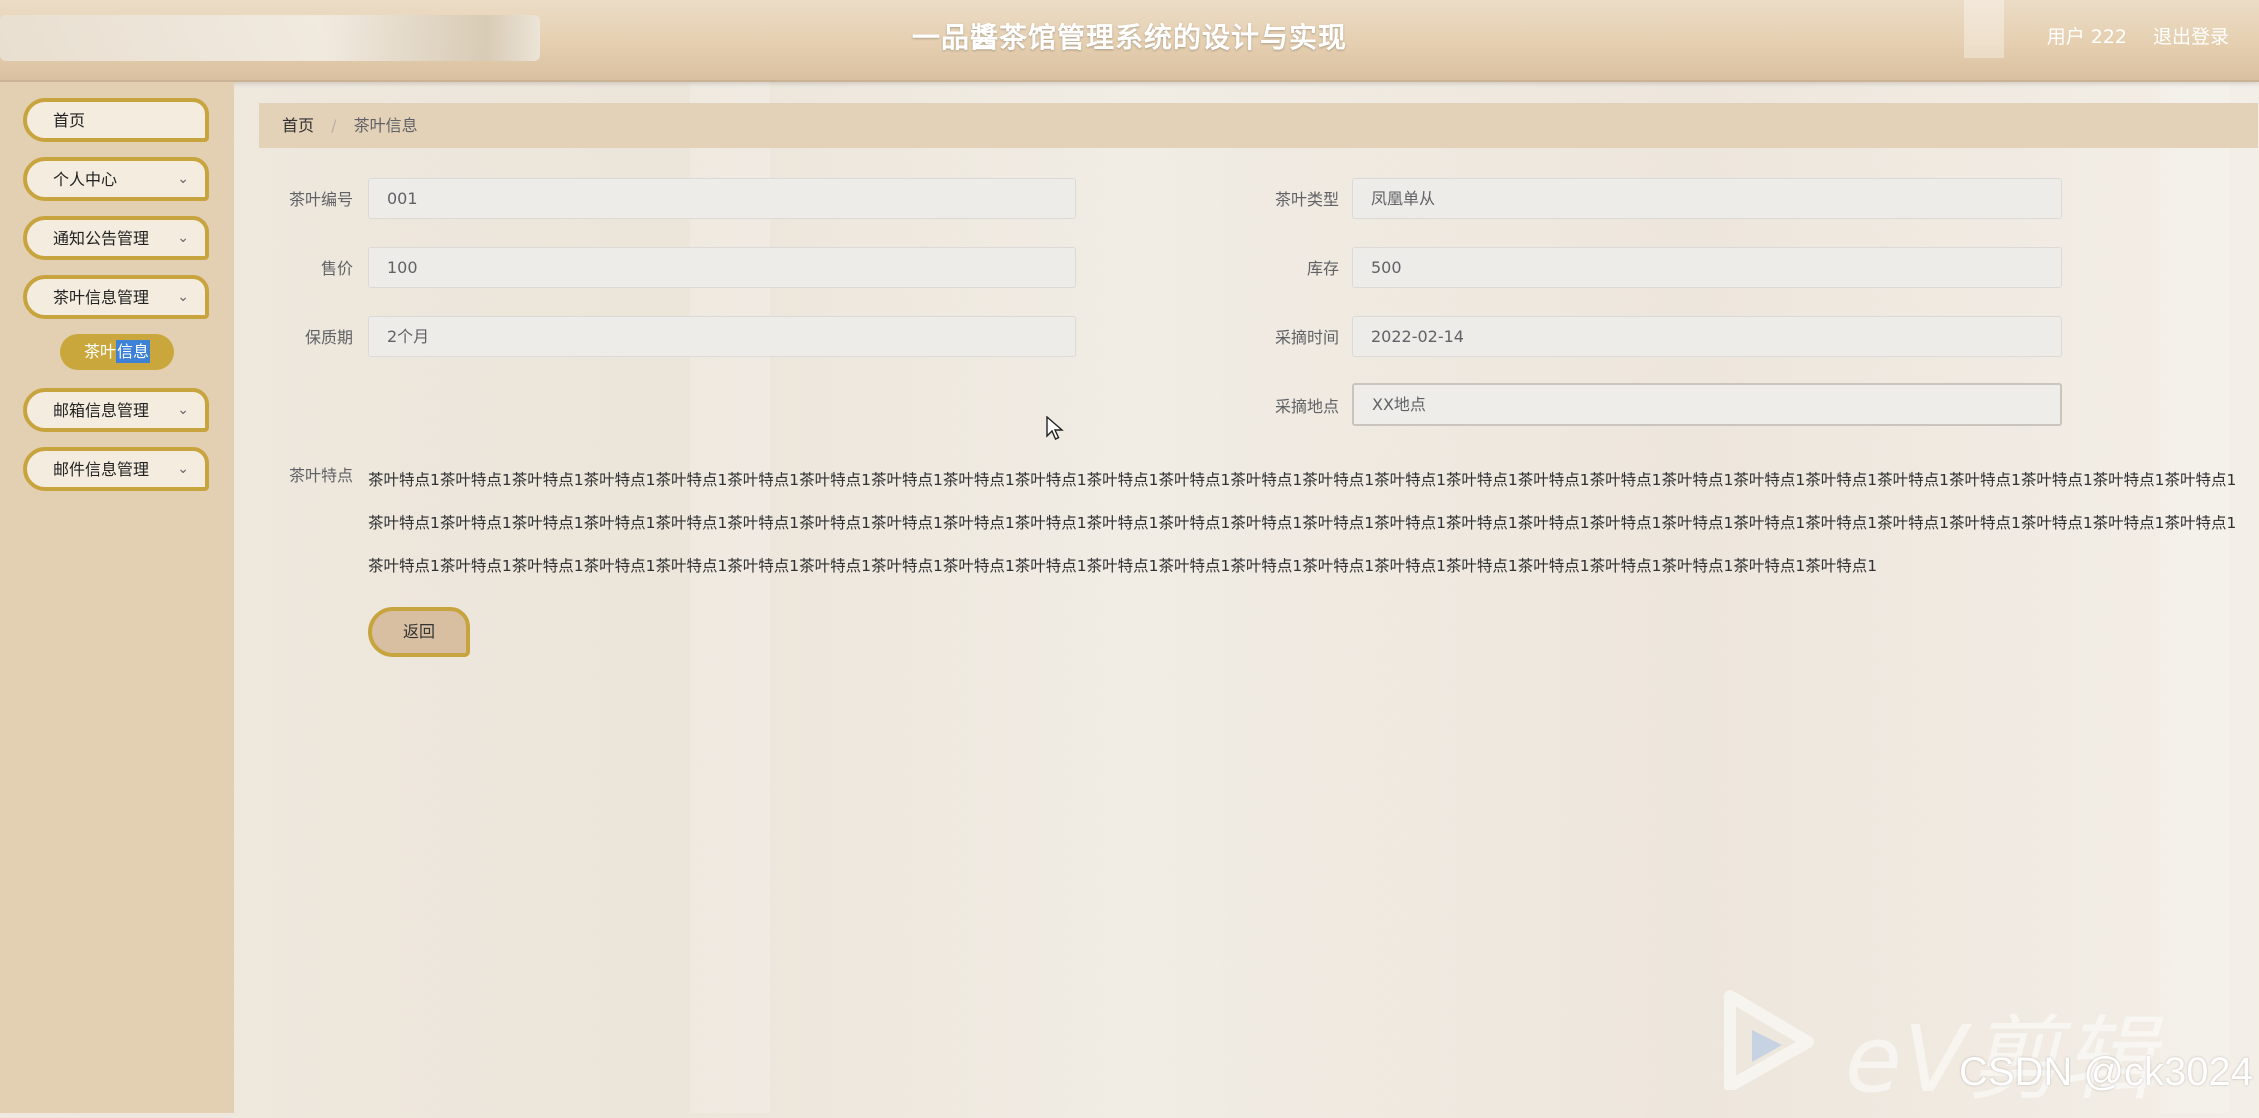 The width and height of the screenshot is (2259, 1118). Describe the element at coordinates (101, 238) in the screenshot. I see `sidebar-item-label: 通知公告管理` at that location.